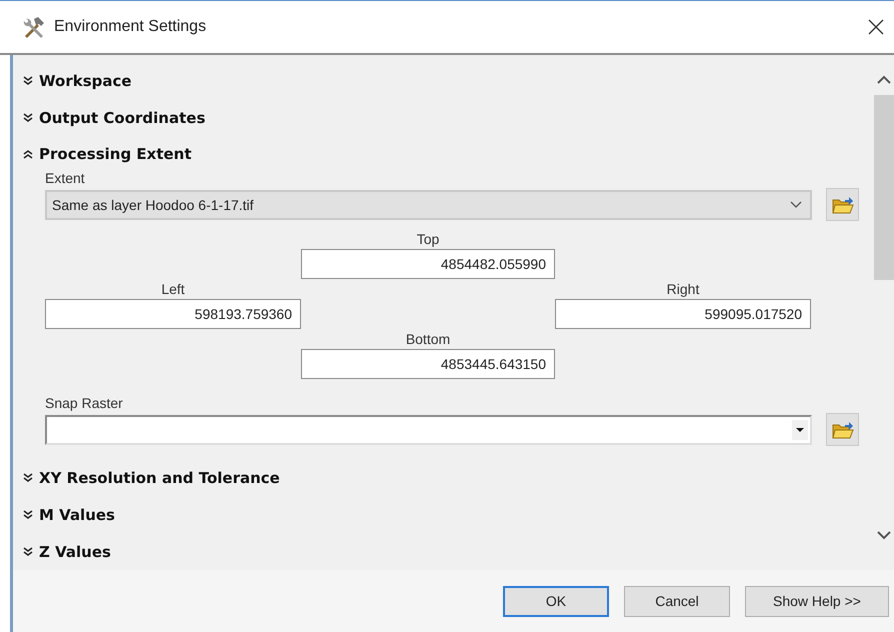  What do you see at coordinates (173, 314) in the screenshot?
I see `left-field: 598193.759360` at bounding box center [173, 314].